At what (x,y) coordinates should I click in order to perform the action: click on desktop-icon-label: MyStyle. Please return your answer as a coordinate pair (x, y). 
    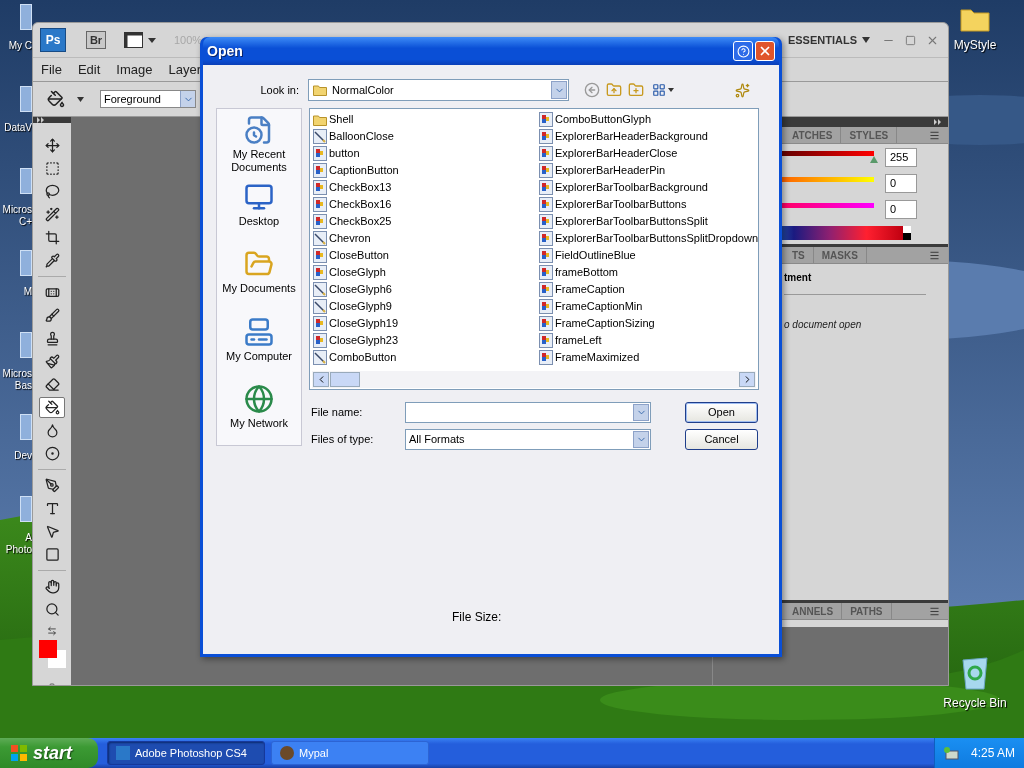
    Looking at the image, I should click on (975, 45).